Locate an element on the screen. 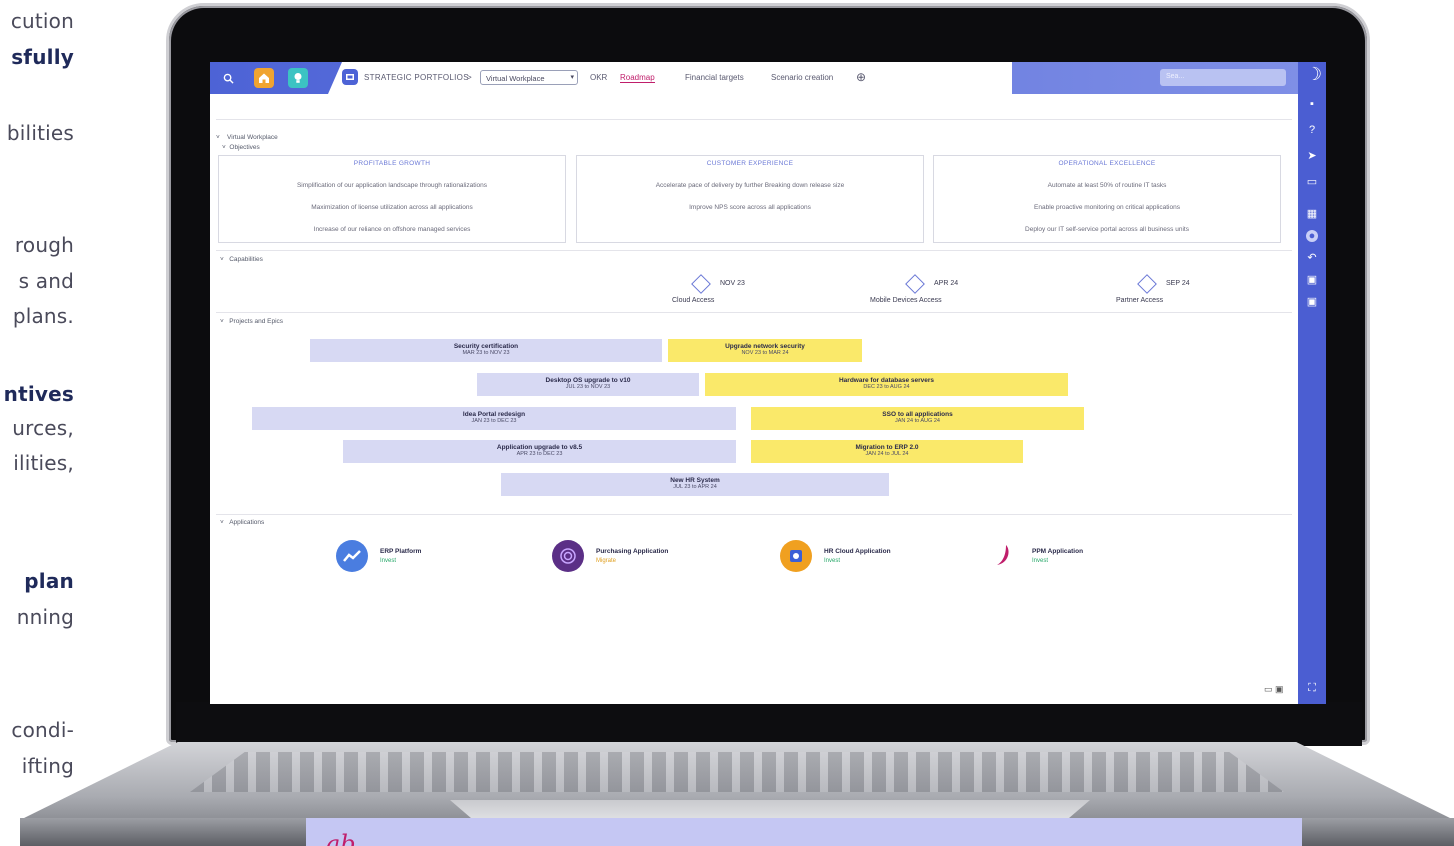  bar-title: Idea Portal redesign is located at coordinates (494, 414).